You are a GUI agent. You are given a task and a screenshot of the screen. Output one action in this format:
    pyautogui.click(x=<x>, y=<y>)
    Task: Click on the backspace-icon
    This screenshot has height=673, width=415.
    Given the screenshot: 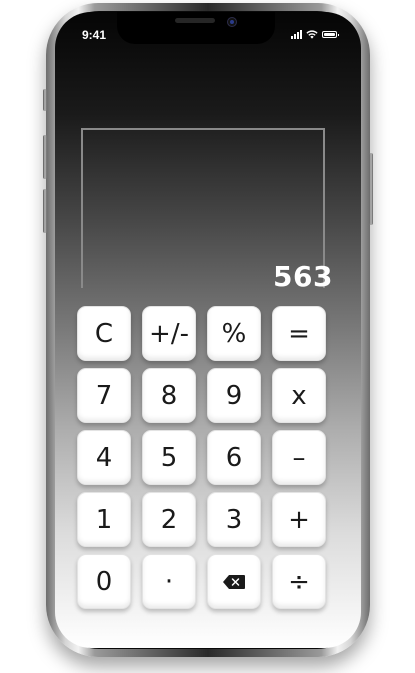 What is the action you would take?
    pyautogui.click(x=234, y=581)
    